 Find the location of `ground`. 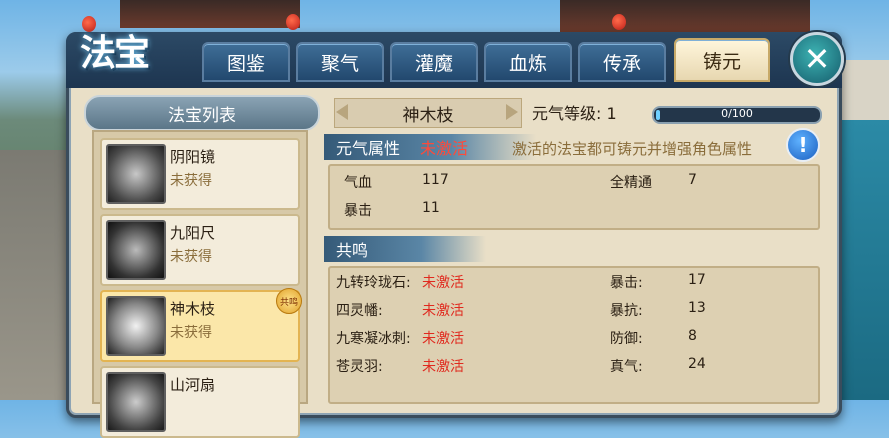

ground is located at coordinates (35, 275).